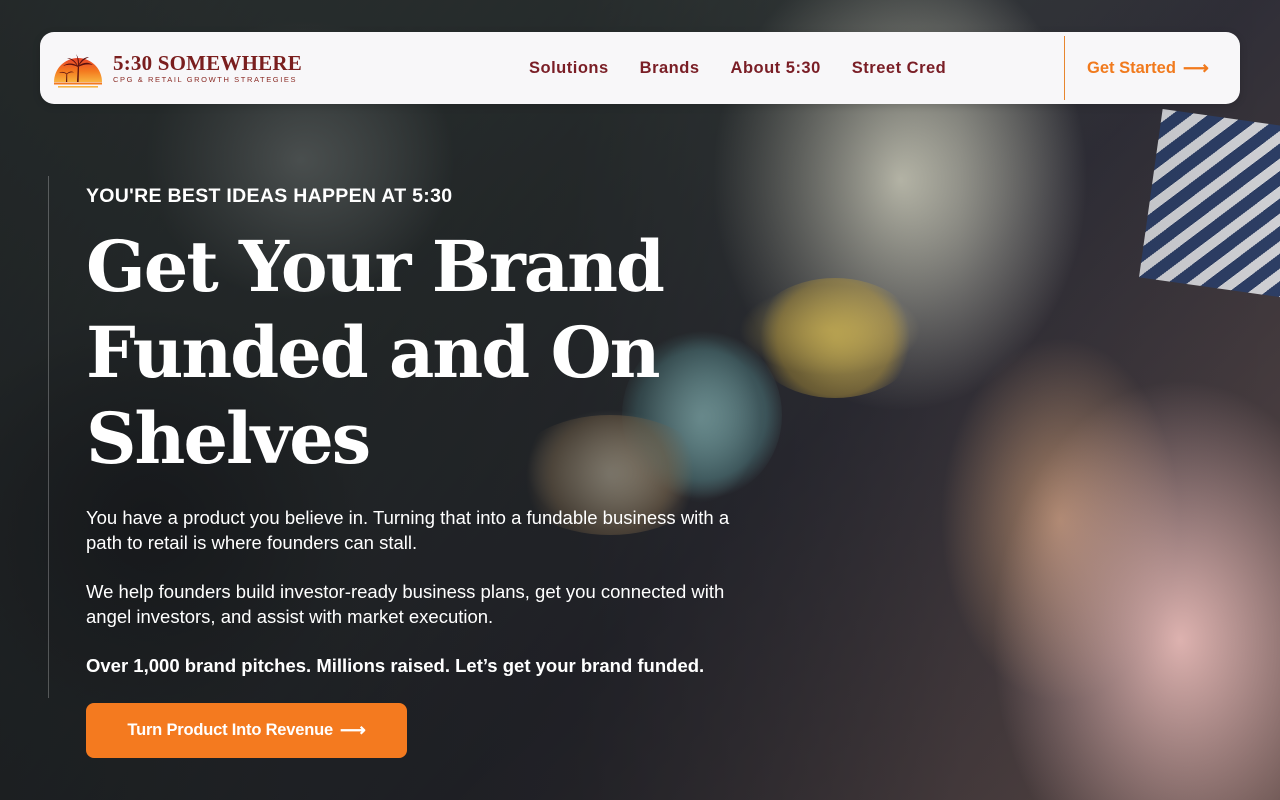 This screenshot has height=800, width=1280. I want to click on cta-label: Turn Product Into Revenue, so click(230, 730).